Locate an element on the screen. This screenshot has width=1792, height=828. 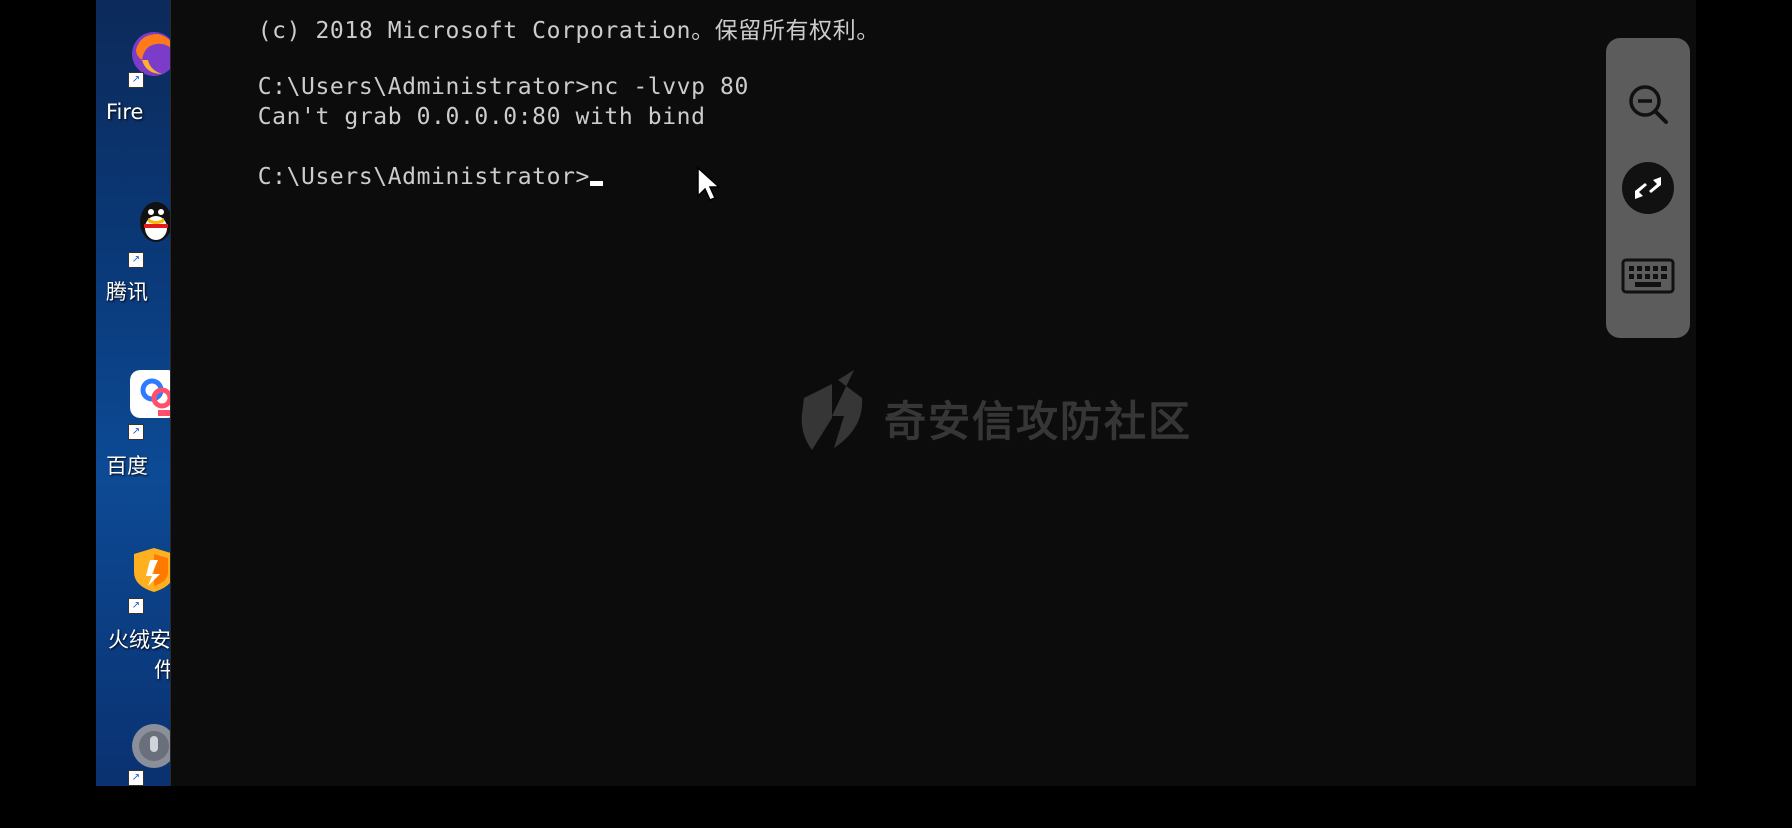
watermark-text: 奇安信攻防社区 is located at coordinates (1038, 421).